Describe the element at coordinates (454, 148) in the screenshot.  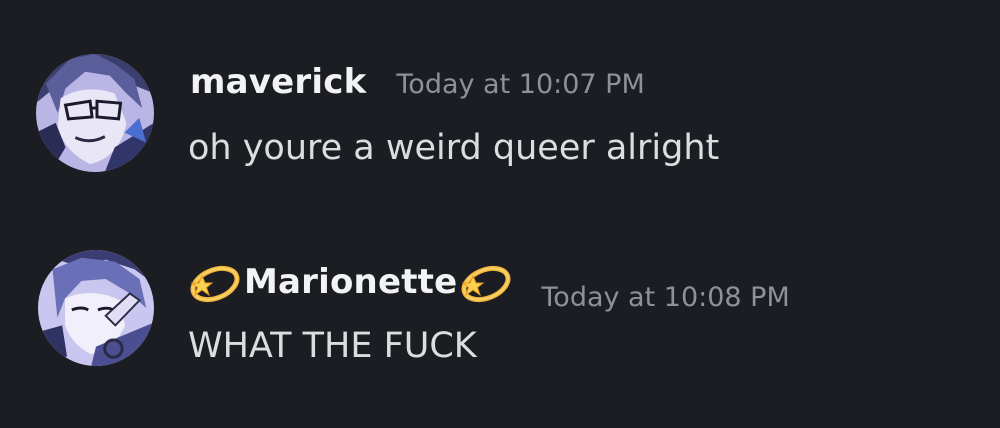
I see `message-content: oh youre a weird queer alright` at that location.